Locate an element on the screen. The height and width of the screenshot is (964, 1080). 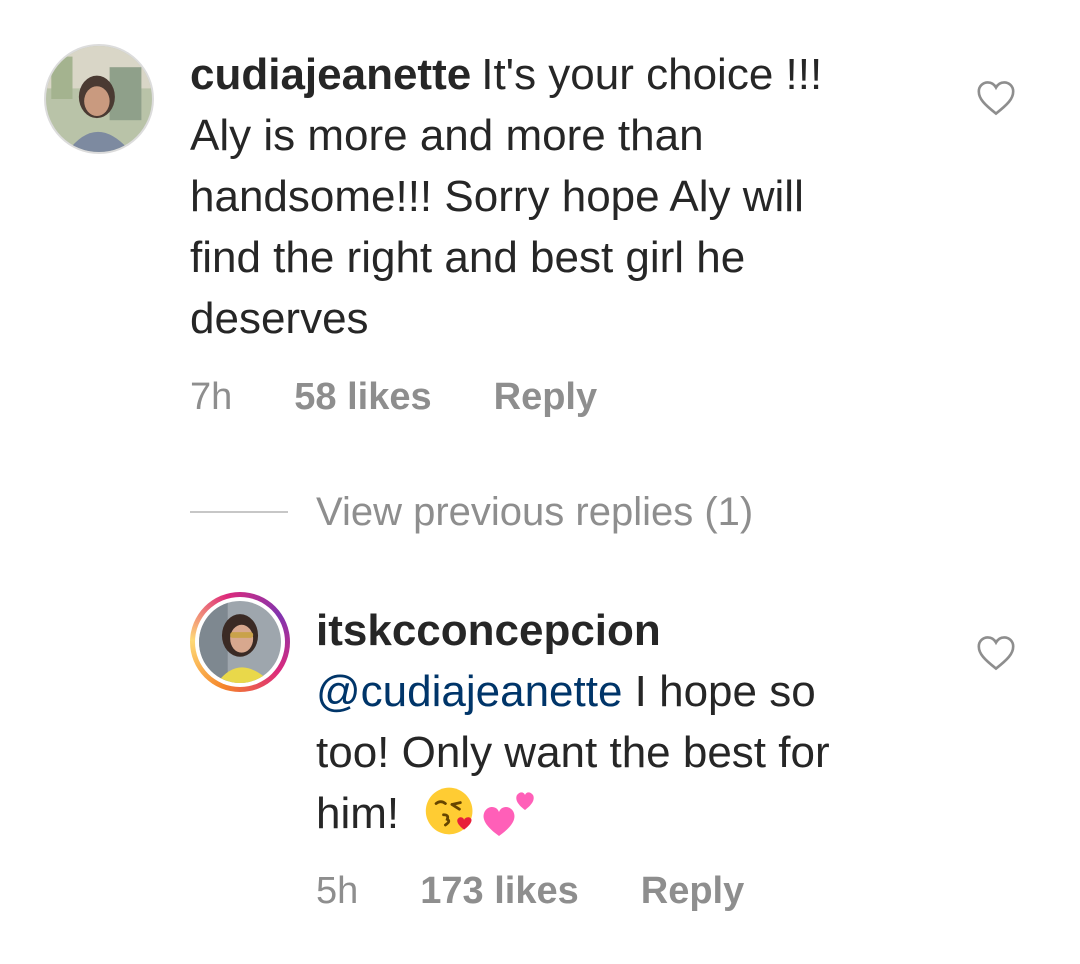
comment-text-line: deserves is located at coordinates (279, 318).